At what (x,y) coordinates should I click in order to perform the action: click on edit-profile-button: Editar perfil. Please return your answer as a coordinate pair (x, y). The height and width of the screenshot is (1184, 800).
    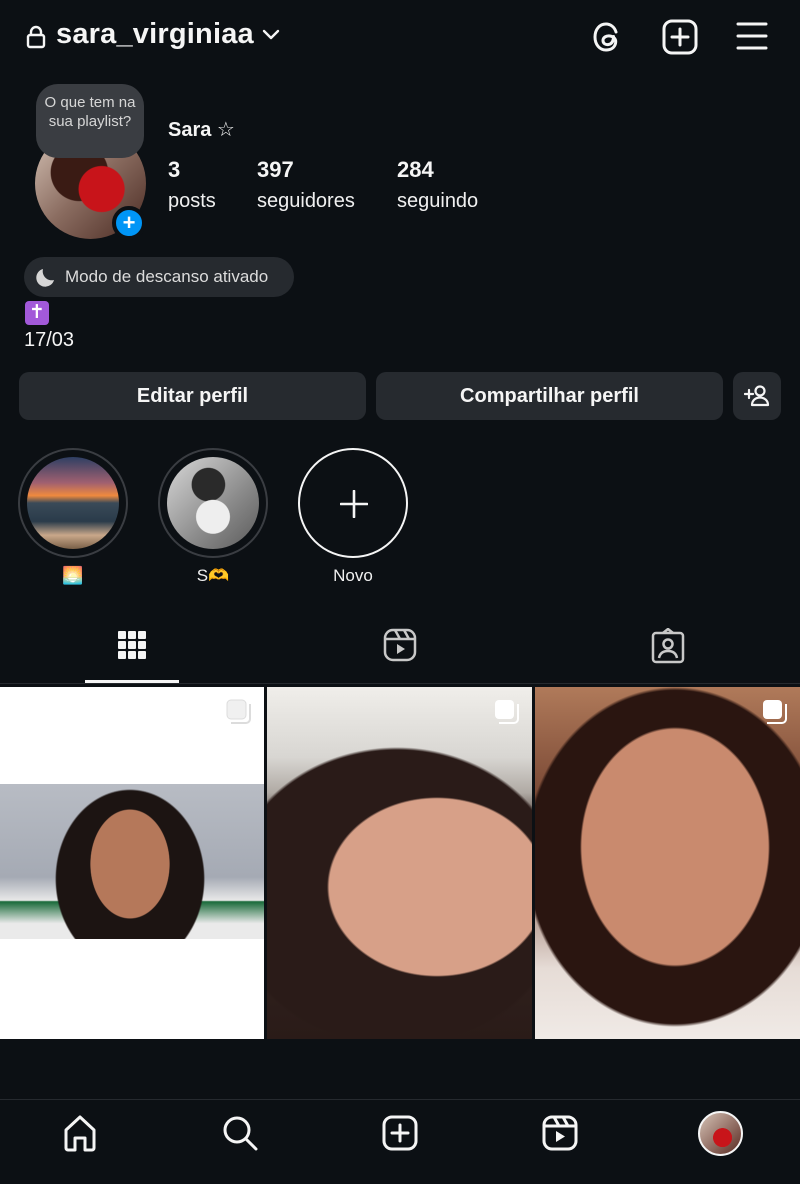
    Looking at the image, I should click on (192, 396).